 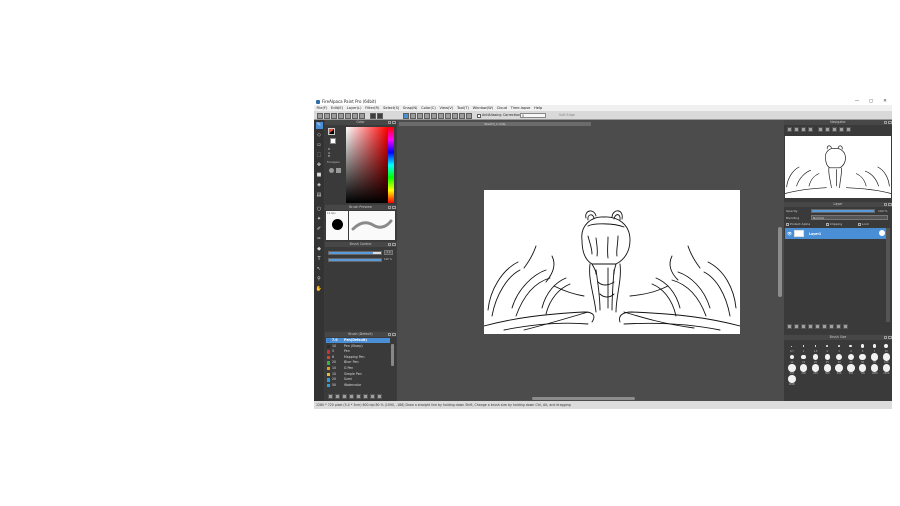 I want to click on color-wheel-icon, so click(x=331, y=170).